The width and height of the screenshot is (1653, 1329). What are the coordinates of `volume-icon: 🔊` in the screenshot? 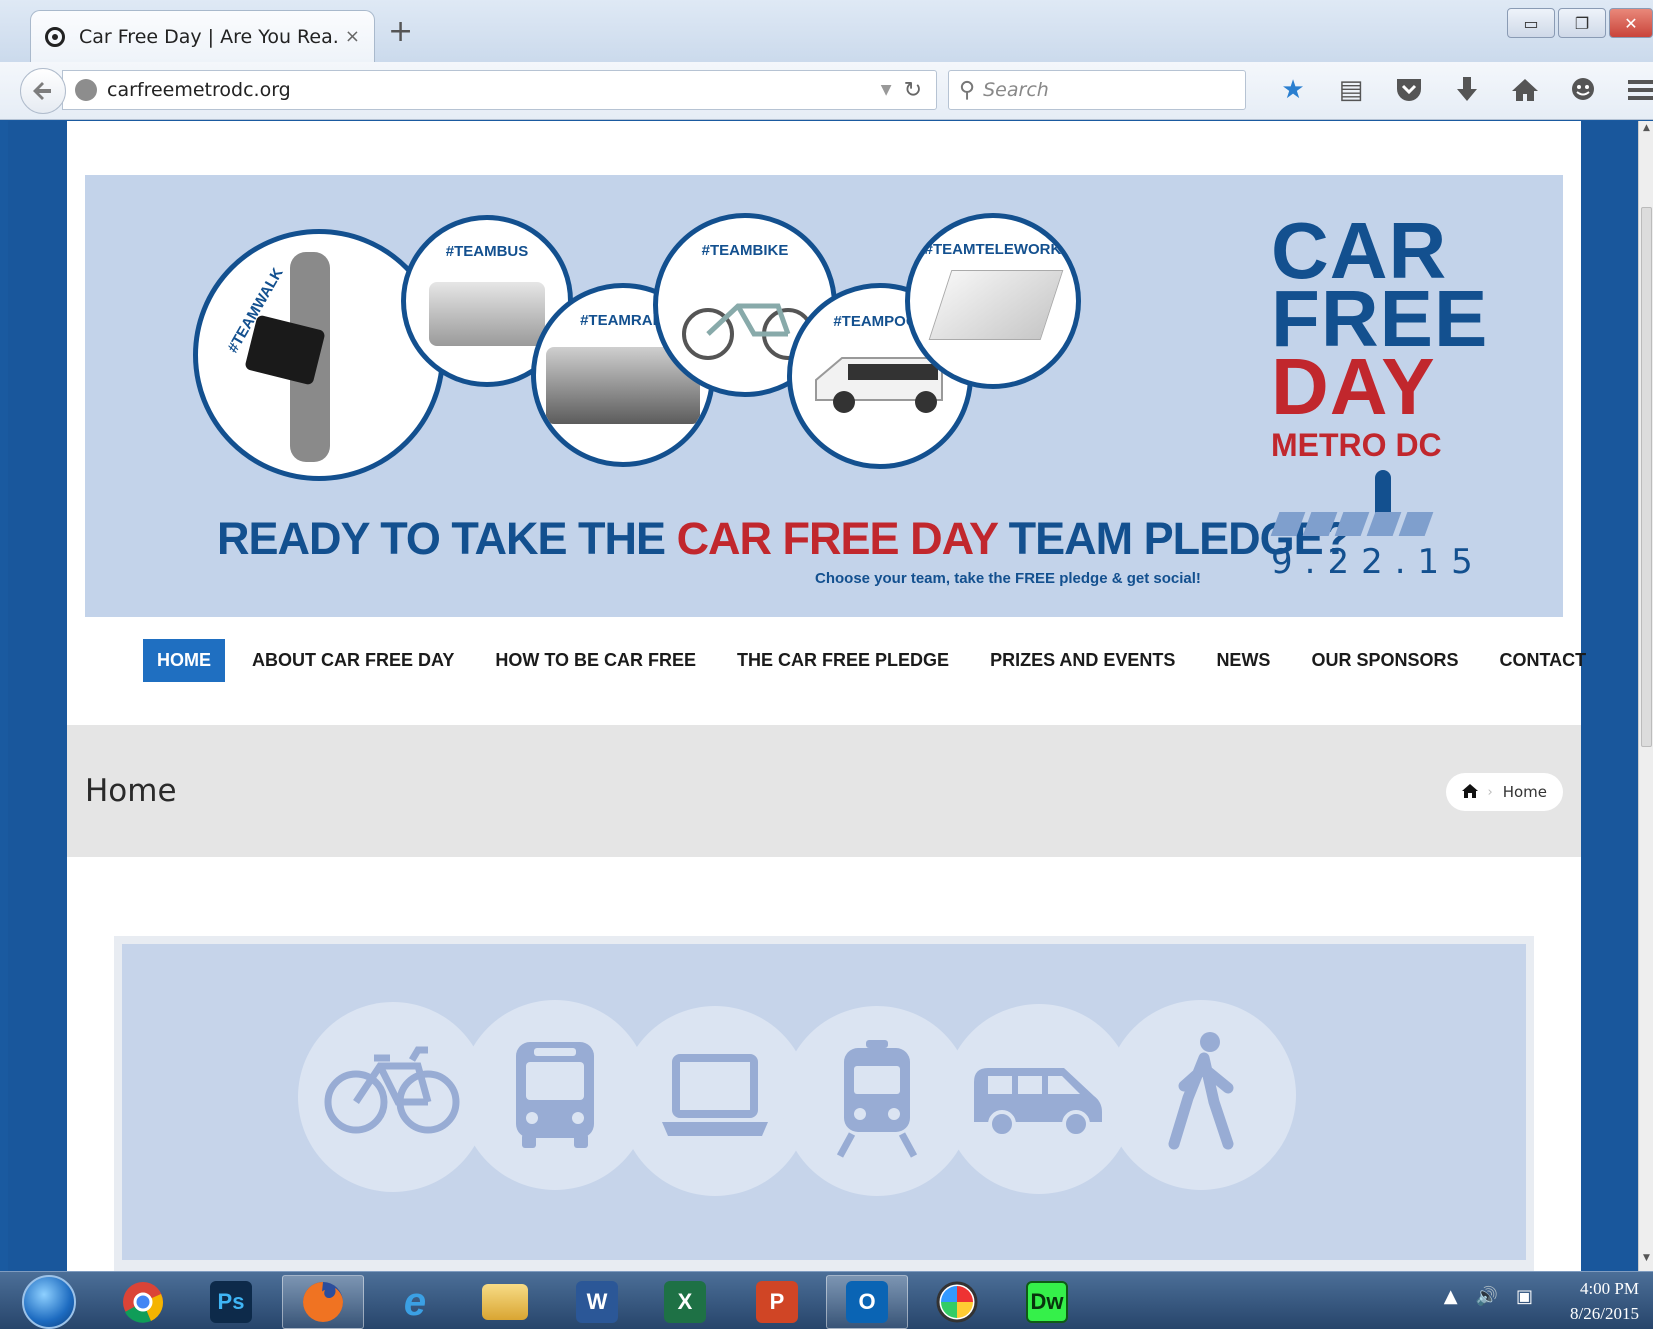 It's located at (1487, 1296).